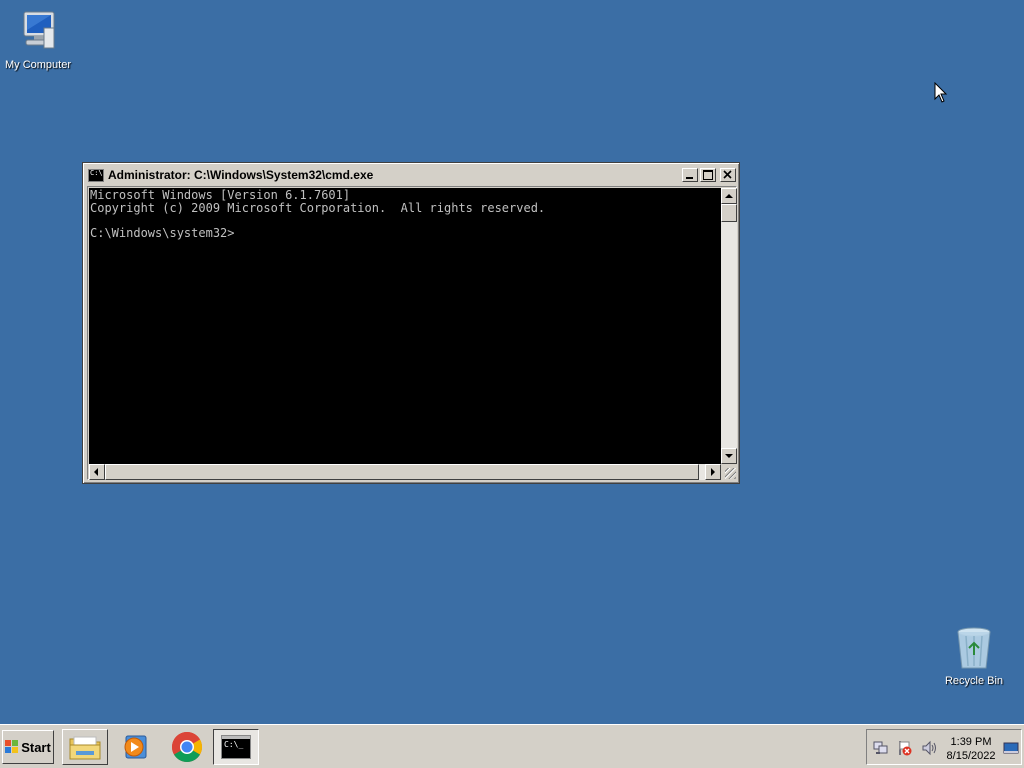 This screenshot has height=768, width=1024. Describe the element at coordinates (881, 748) in the screenshot. I see `network-icon` at that location.